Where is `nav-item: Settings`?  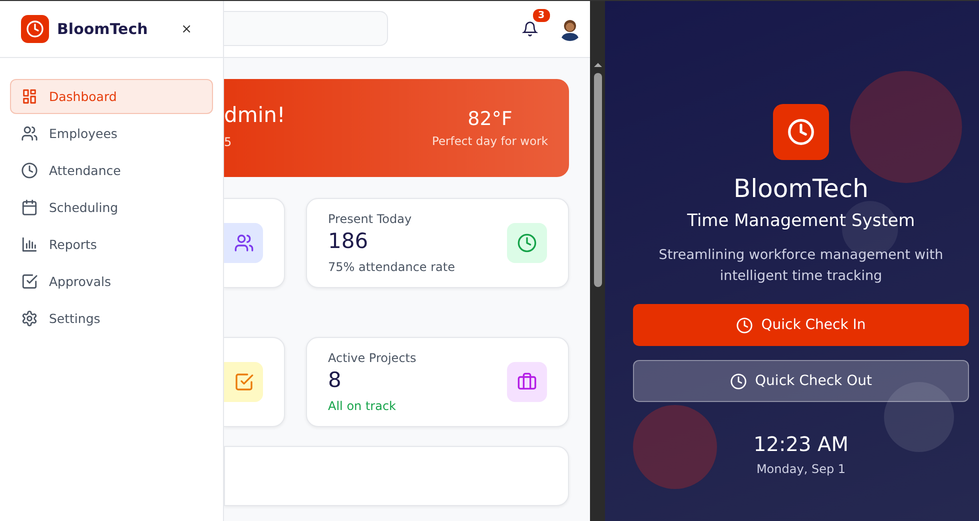 nav-item: Settings is located at coordinates (111, 318).